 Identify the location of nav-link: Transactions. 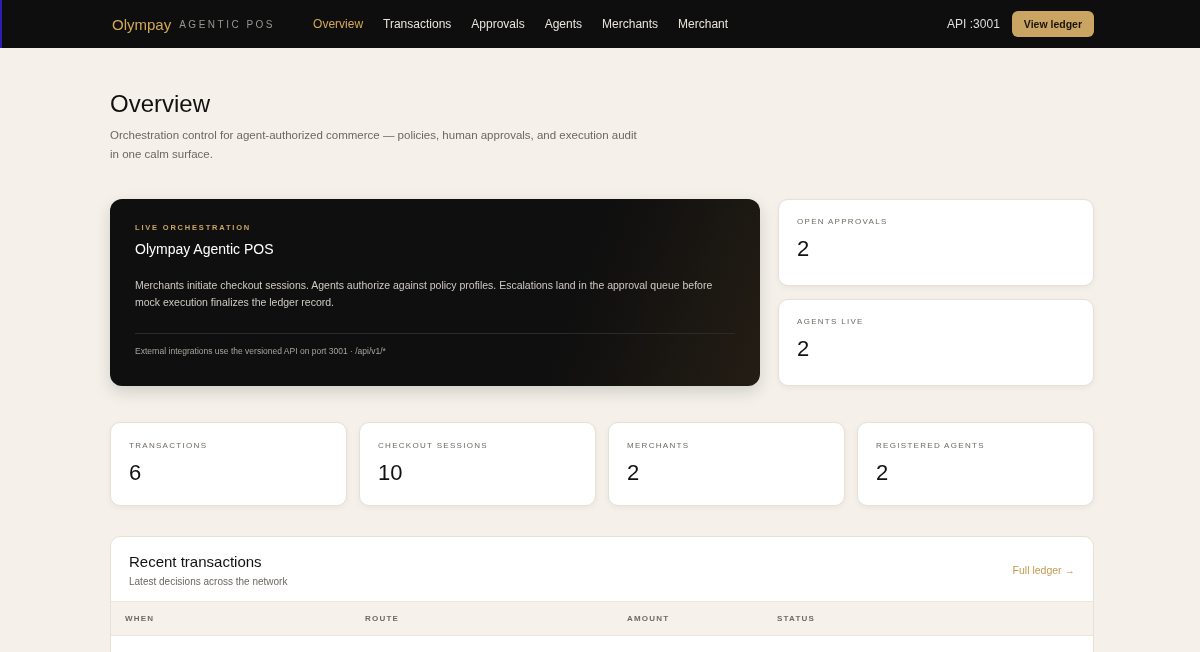
(417, 24).